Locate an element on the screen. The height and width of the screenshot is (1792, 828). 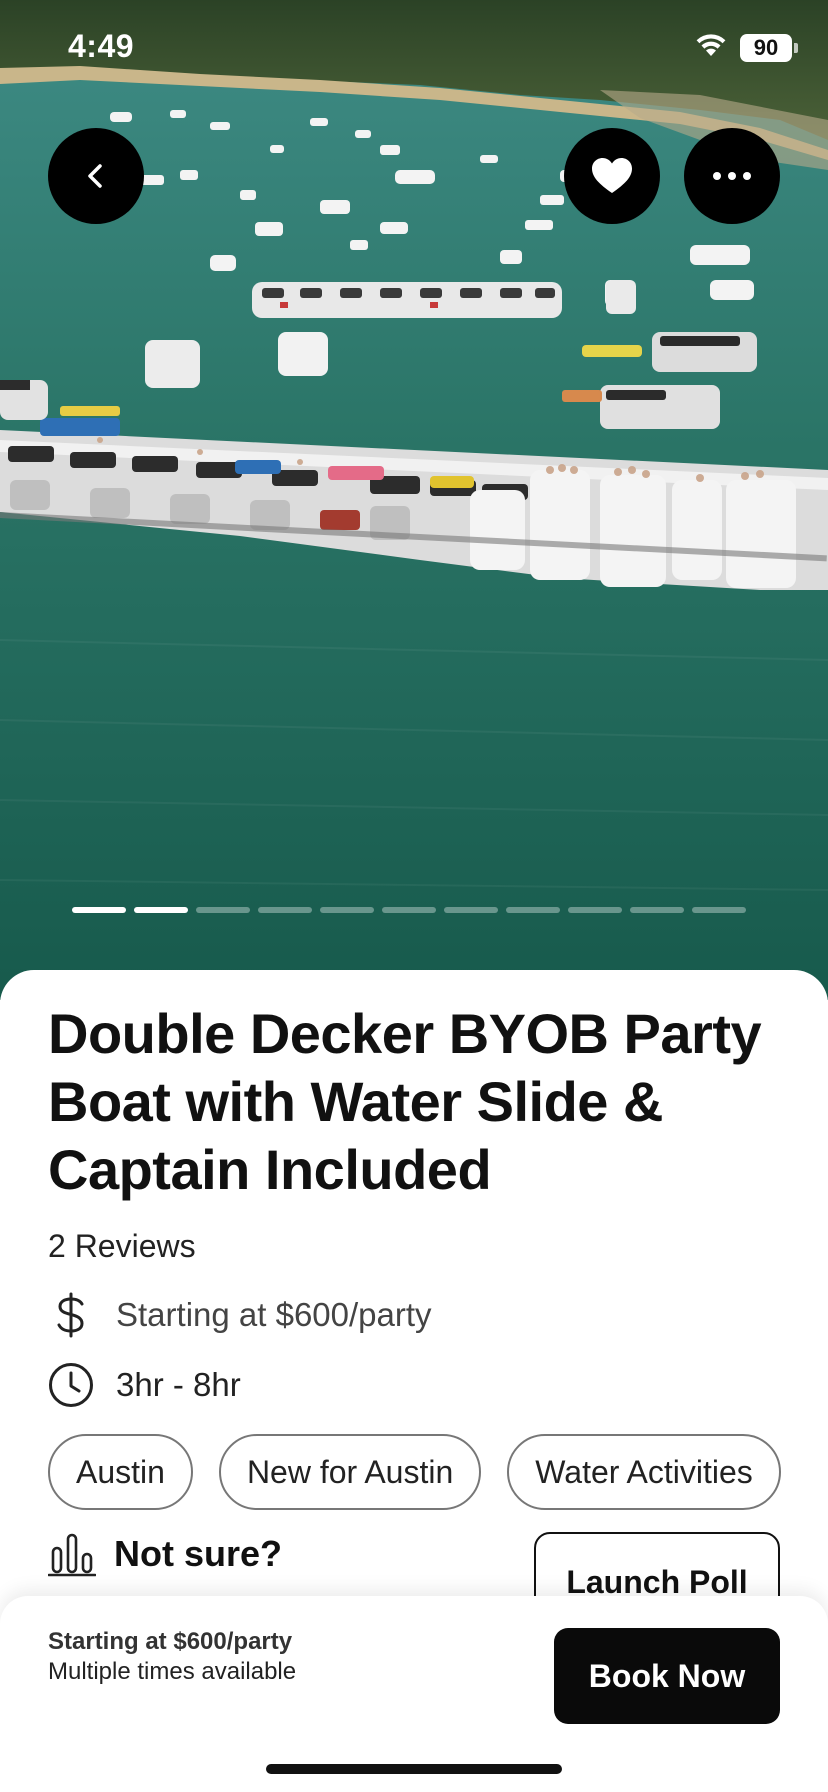
tag-list: Austin New for Austin Water Activities is located at coordinates (414, 1472).